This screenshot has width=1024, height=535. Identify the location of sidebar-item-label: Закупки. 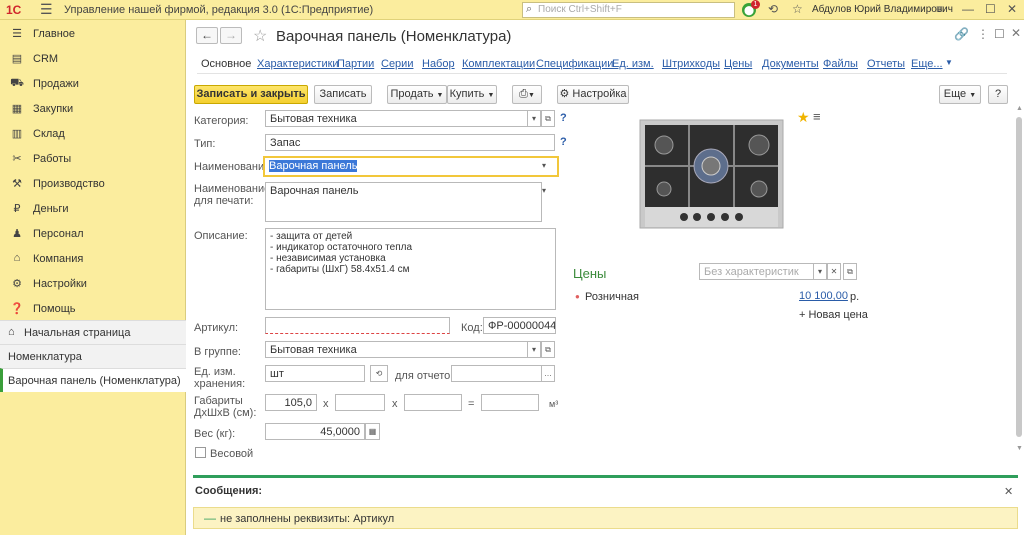
(53, 109).